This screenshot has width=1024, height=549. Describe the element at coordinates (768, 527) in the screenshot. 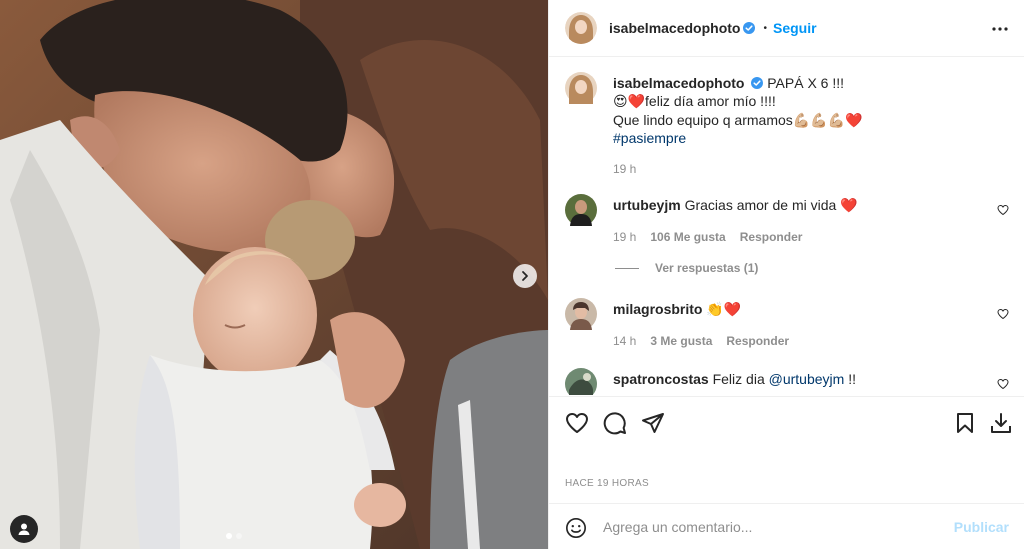

I see `comment-input` at that location.